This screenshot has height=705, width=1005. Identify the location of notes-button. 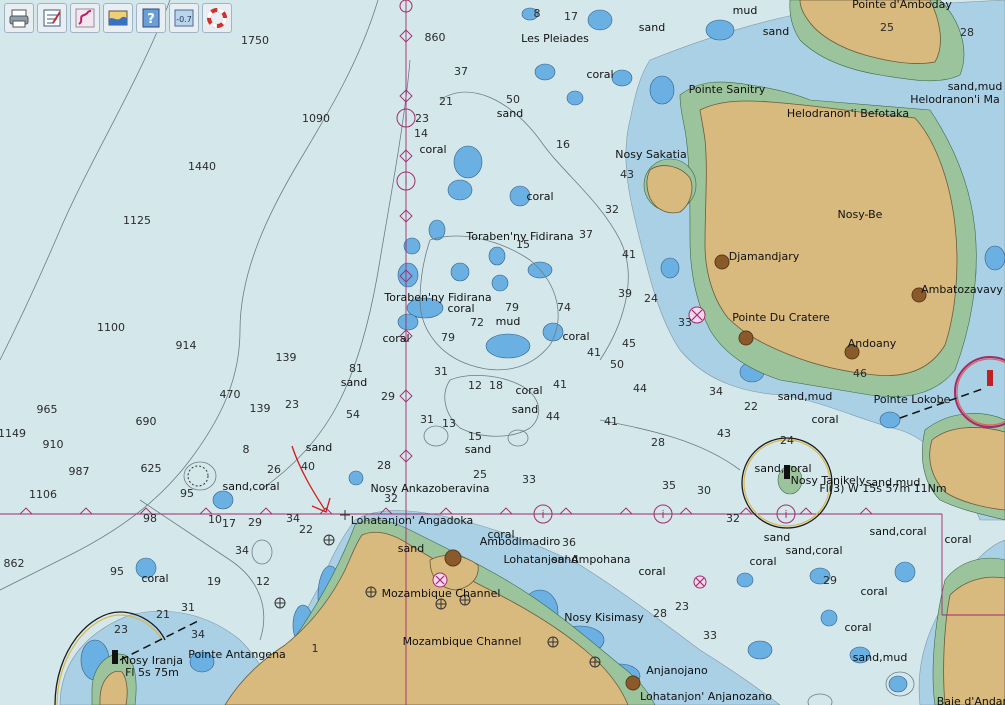
(52, 18).